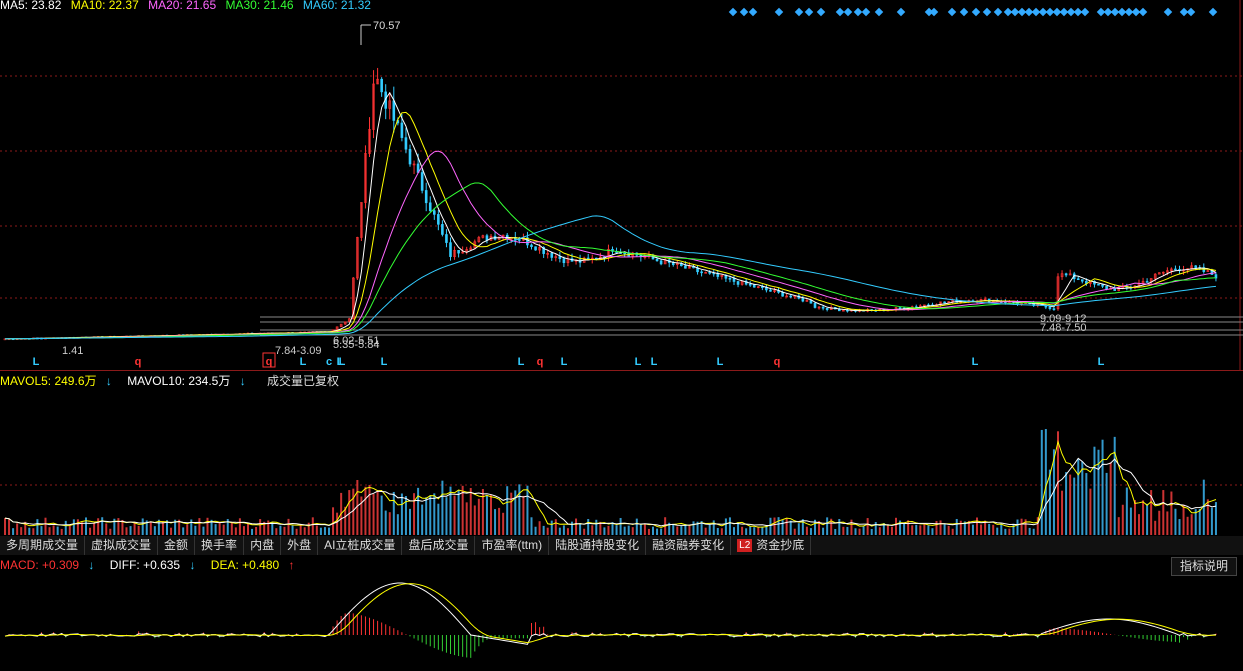 The height and width of the screenshot is (671, 1243). What do you see at coordinates (300, 545) in the screenshot?
I see `tab-indicator-5: 外盘` at bounding box center [300, 545].